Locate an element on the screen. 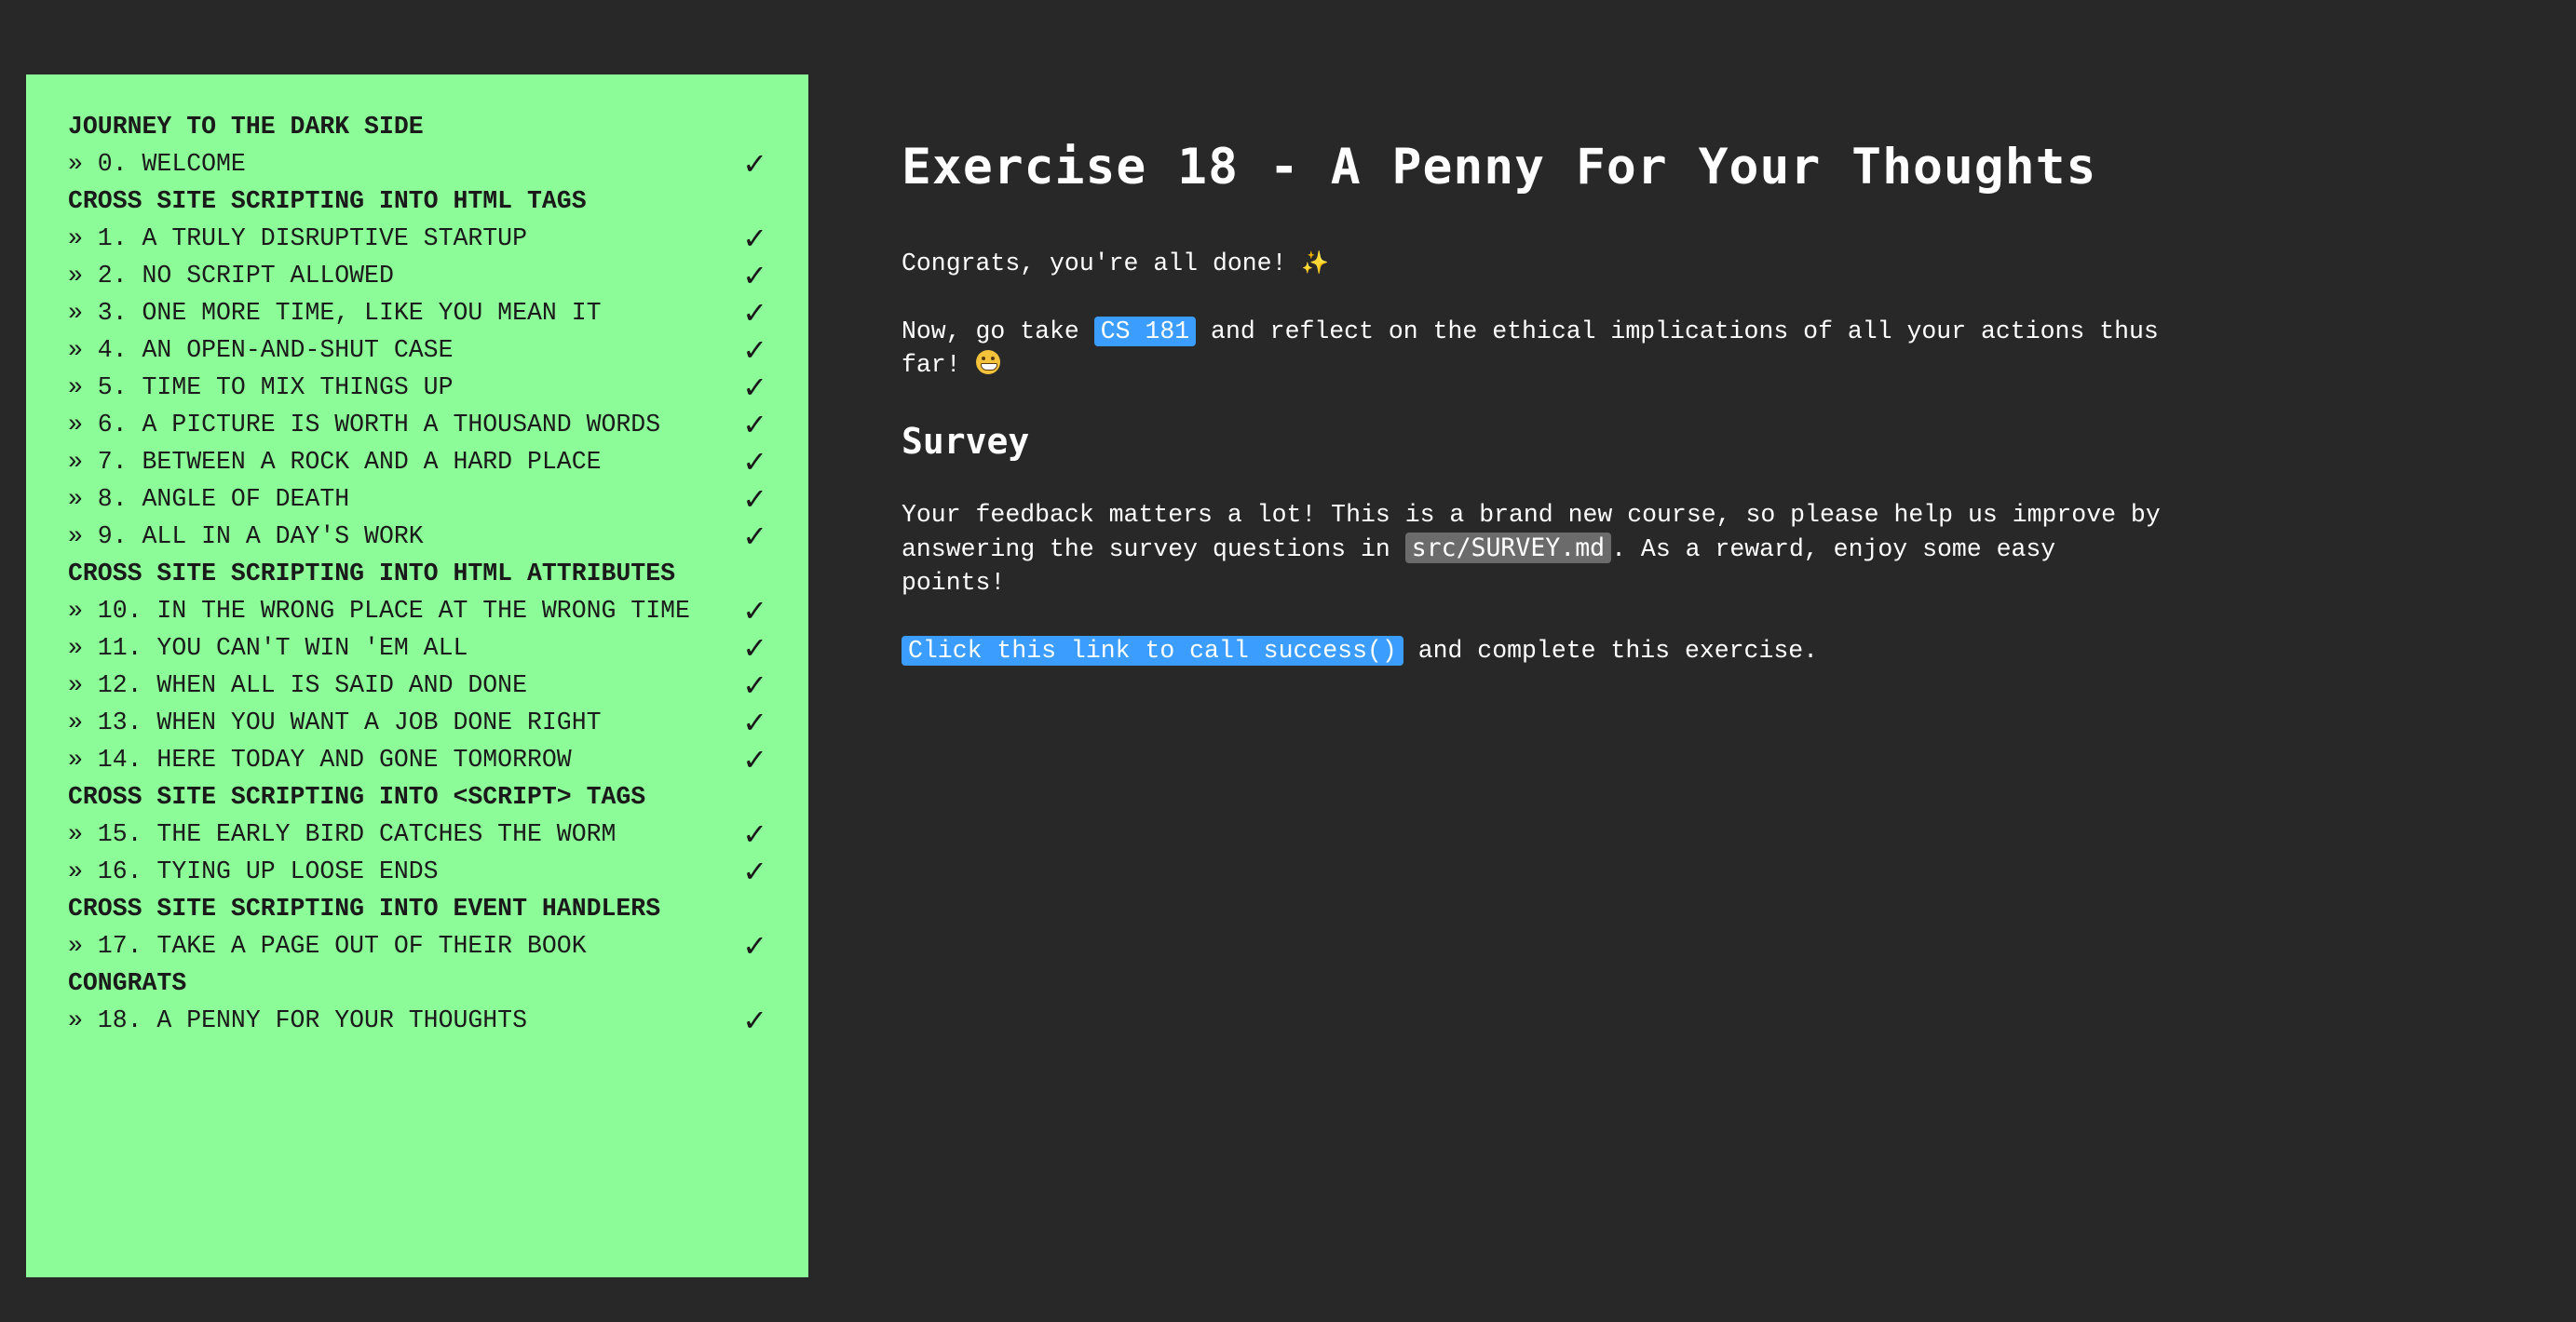 Image resolution: width=2576 pixels, height=1322 pixels. sidebar-exercise-item: » 9. ALL IN A DAY'S WORK ✓ is located at coordinates (417, 537).